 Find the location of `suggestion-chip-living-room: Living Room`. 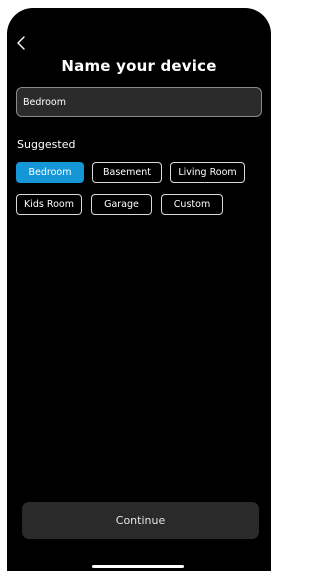

suggestion-chip-living-room: Living Room is located at coordinates (207, 172).